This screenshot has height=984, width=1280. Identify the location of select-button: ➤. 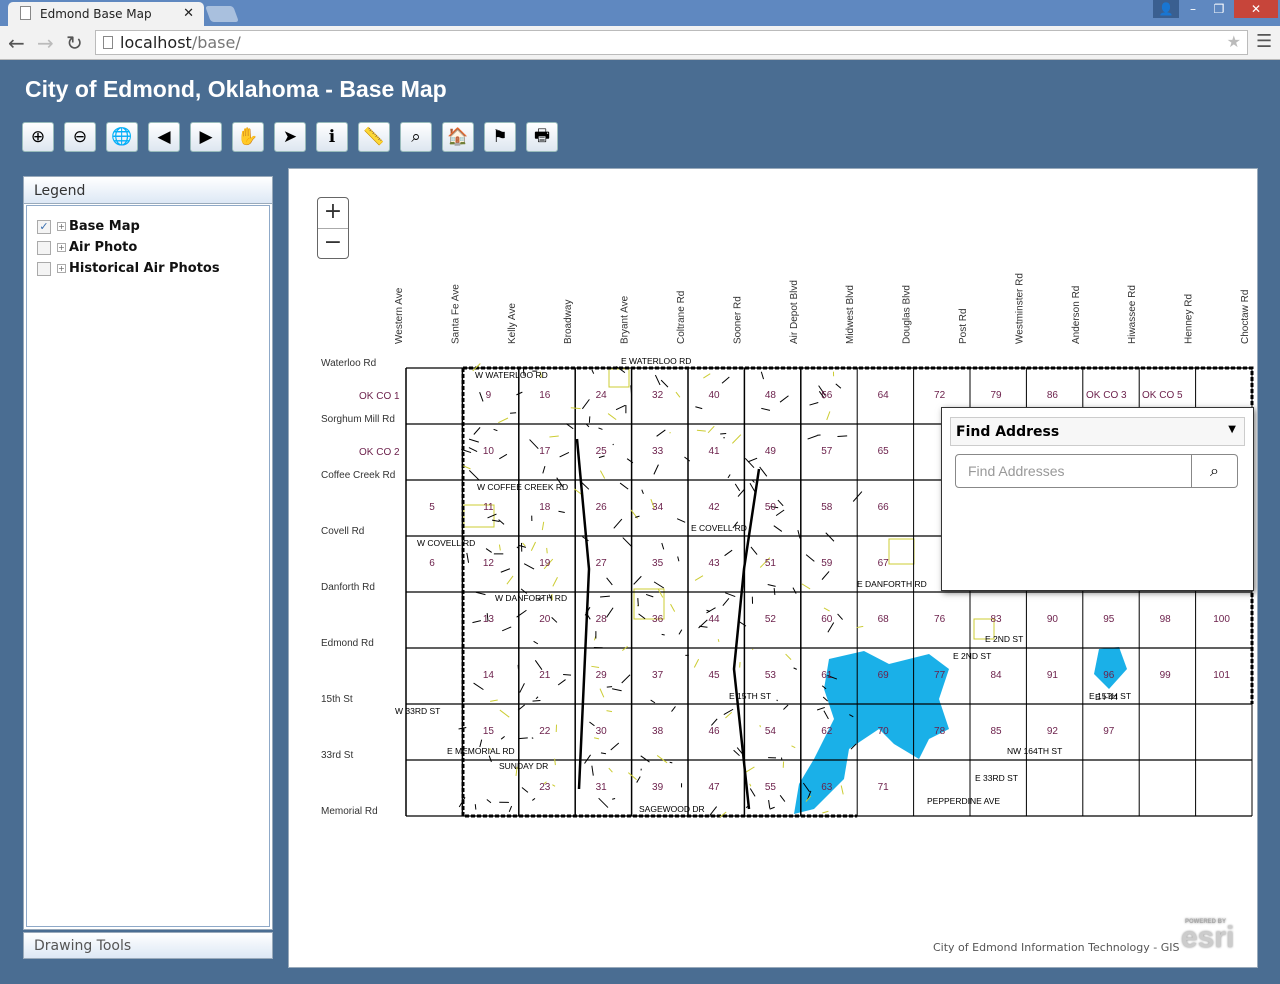
(290, 137).